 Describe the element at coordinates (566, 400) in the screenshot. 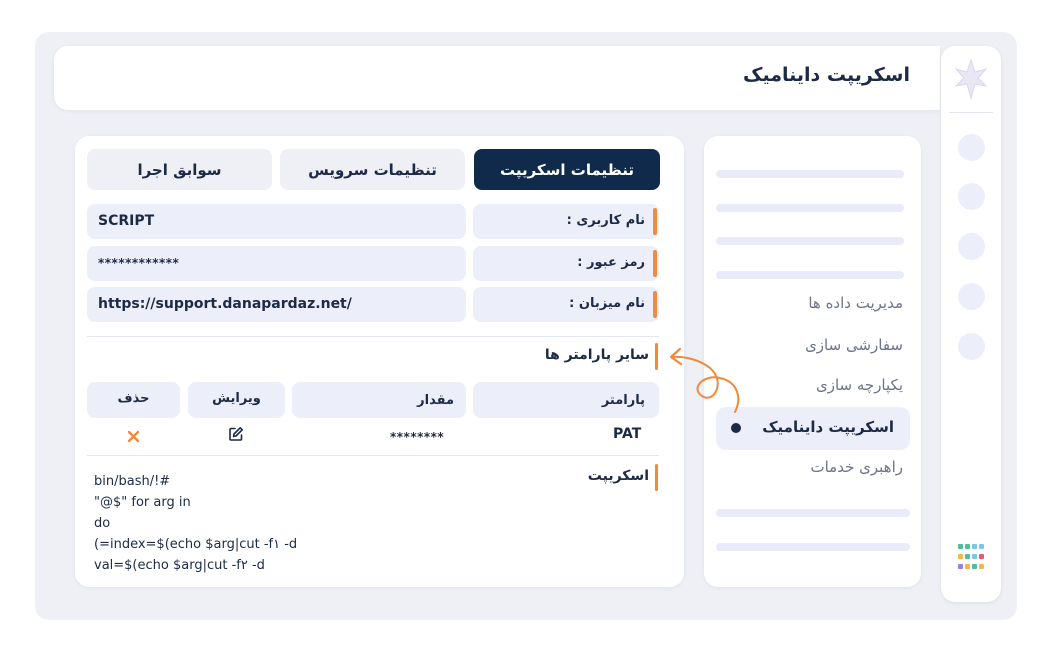

I see `column-header-param: پارامتر` at that location.